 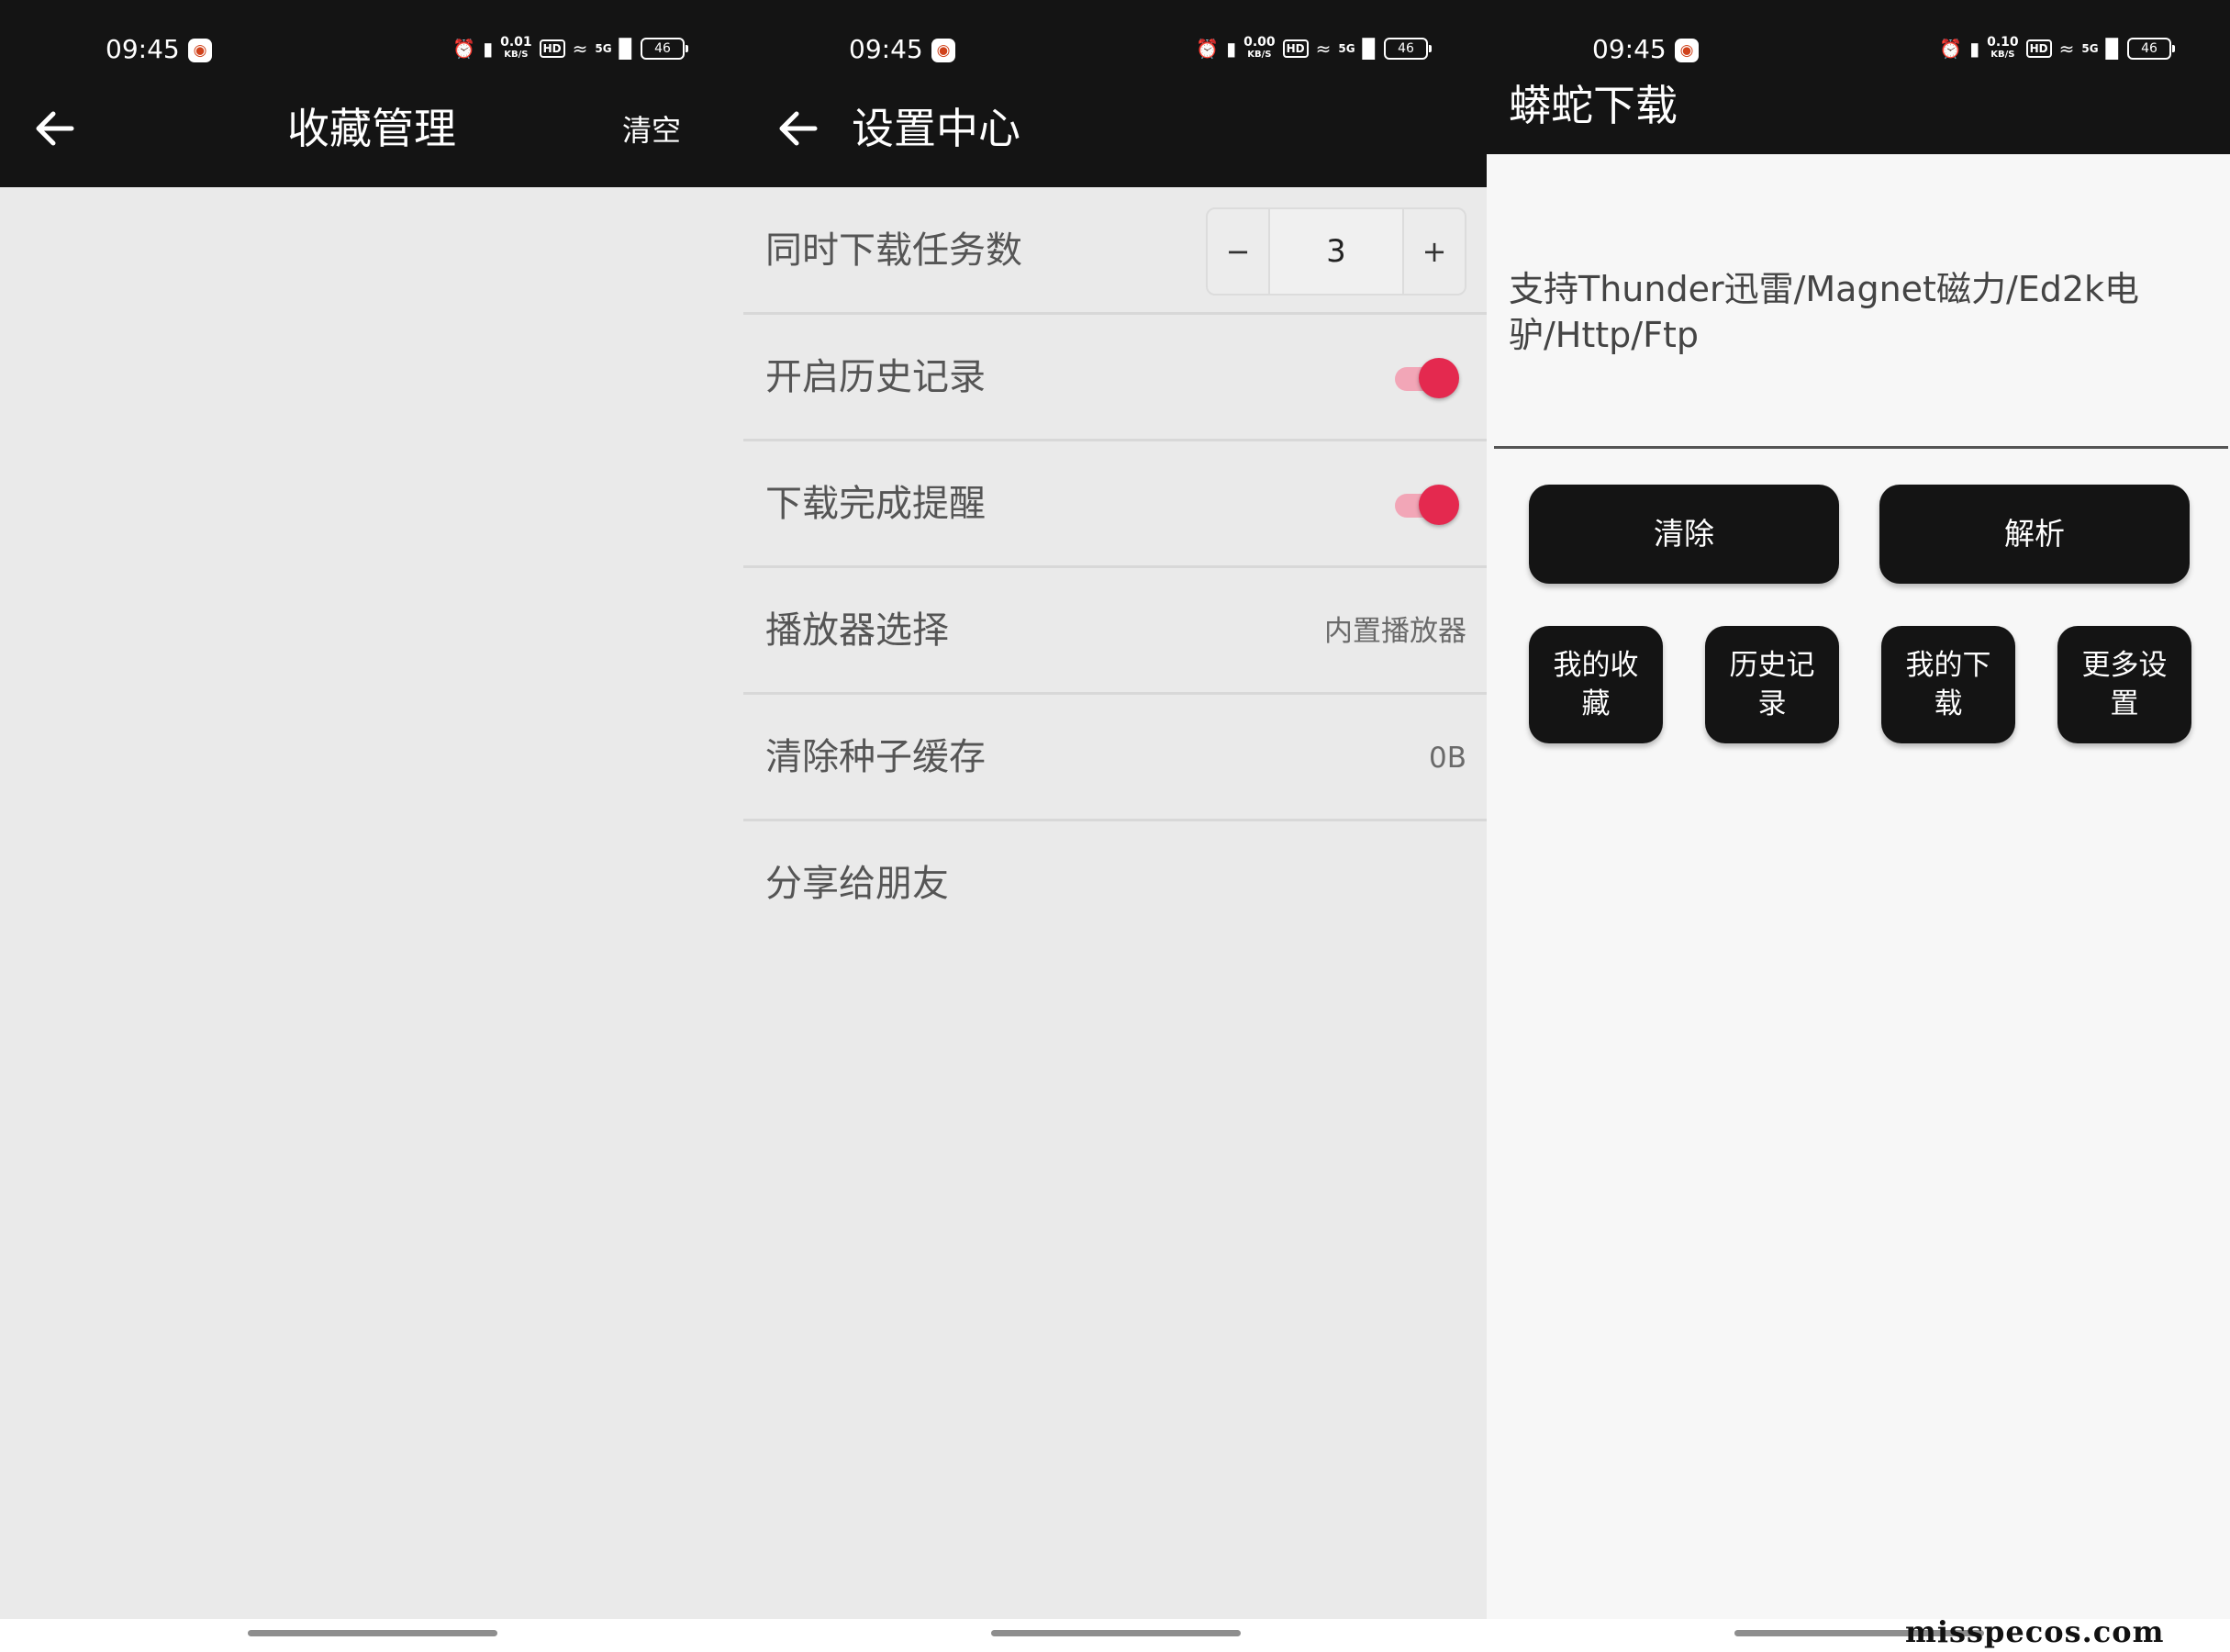 What do you see at coordinates (857, 631) in the screenshot?
I see `setting-label: 播放器选择` at bounding box center [857, 631].